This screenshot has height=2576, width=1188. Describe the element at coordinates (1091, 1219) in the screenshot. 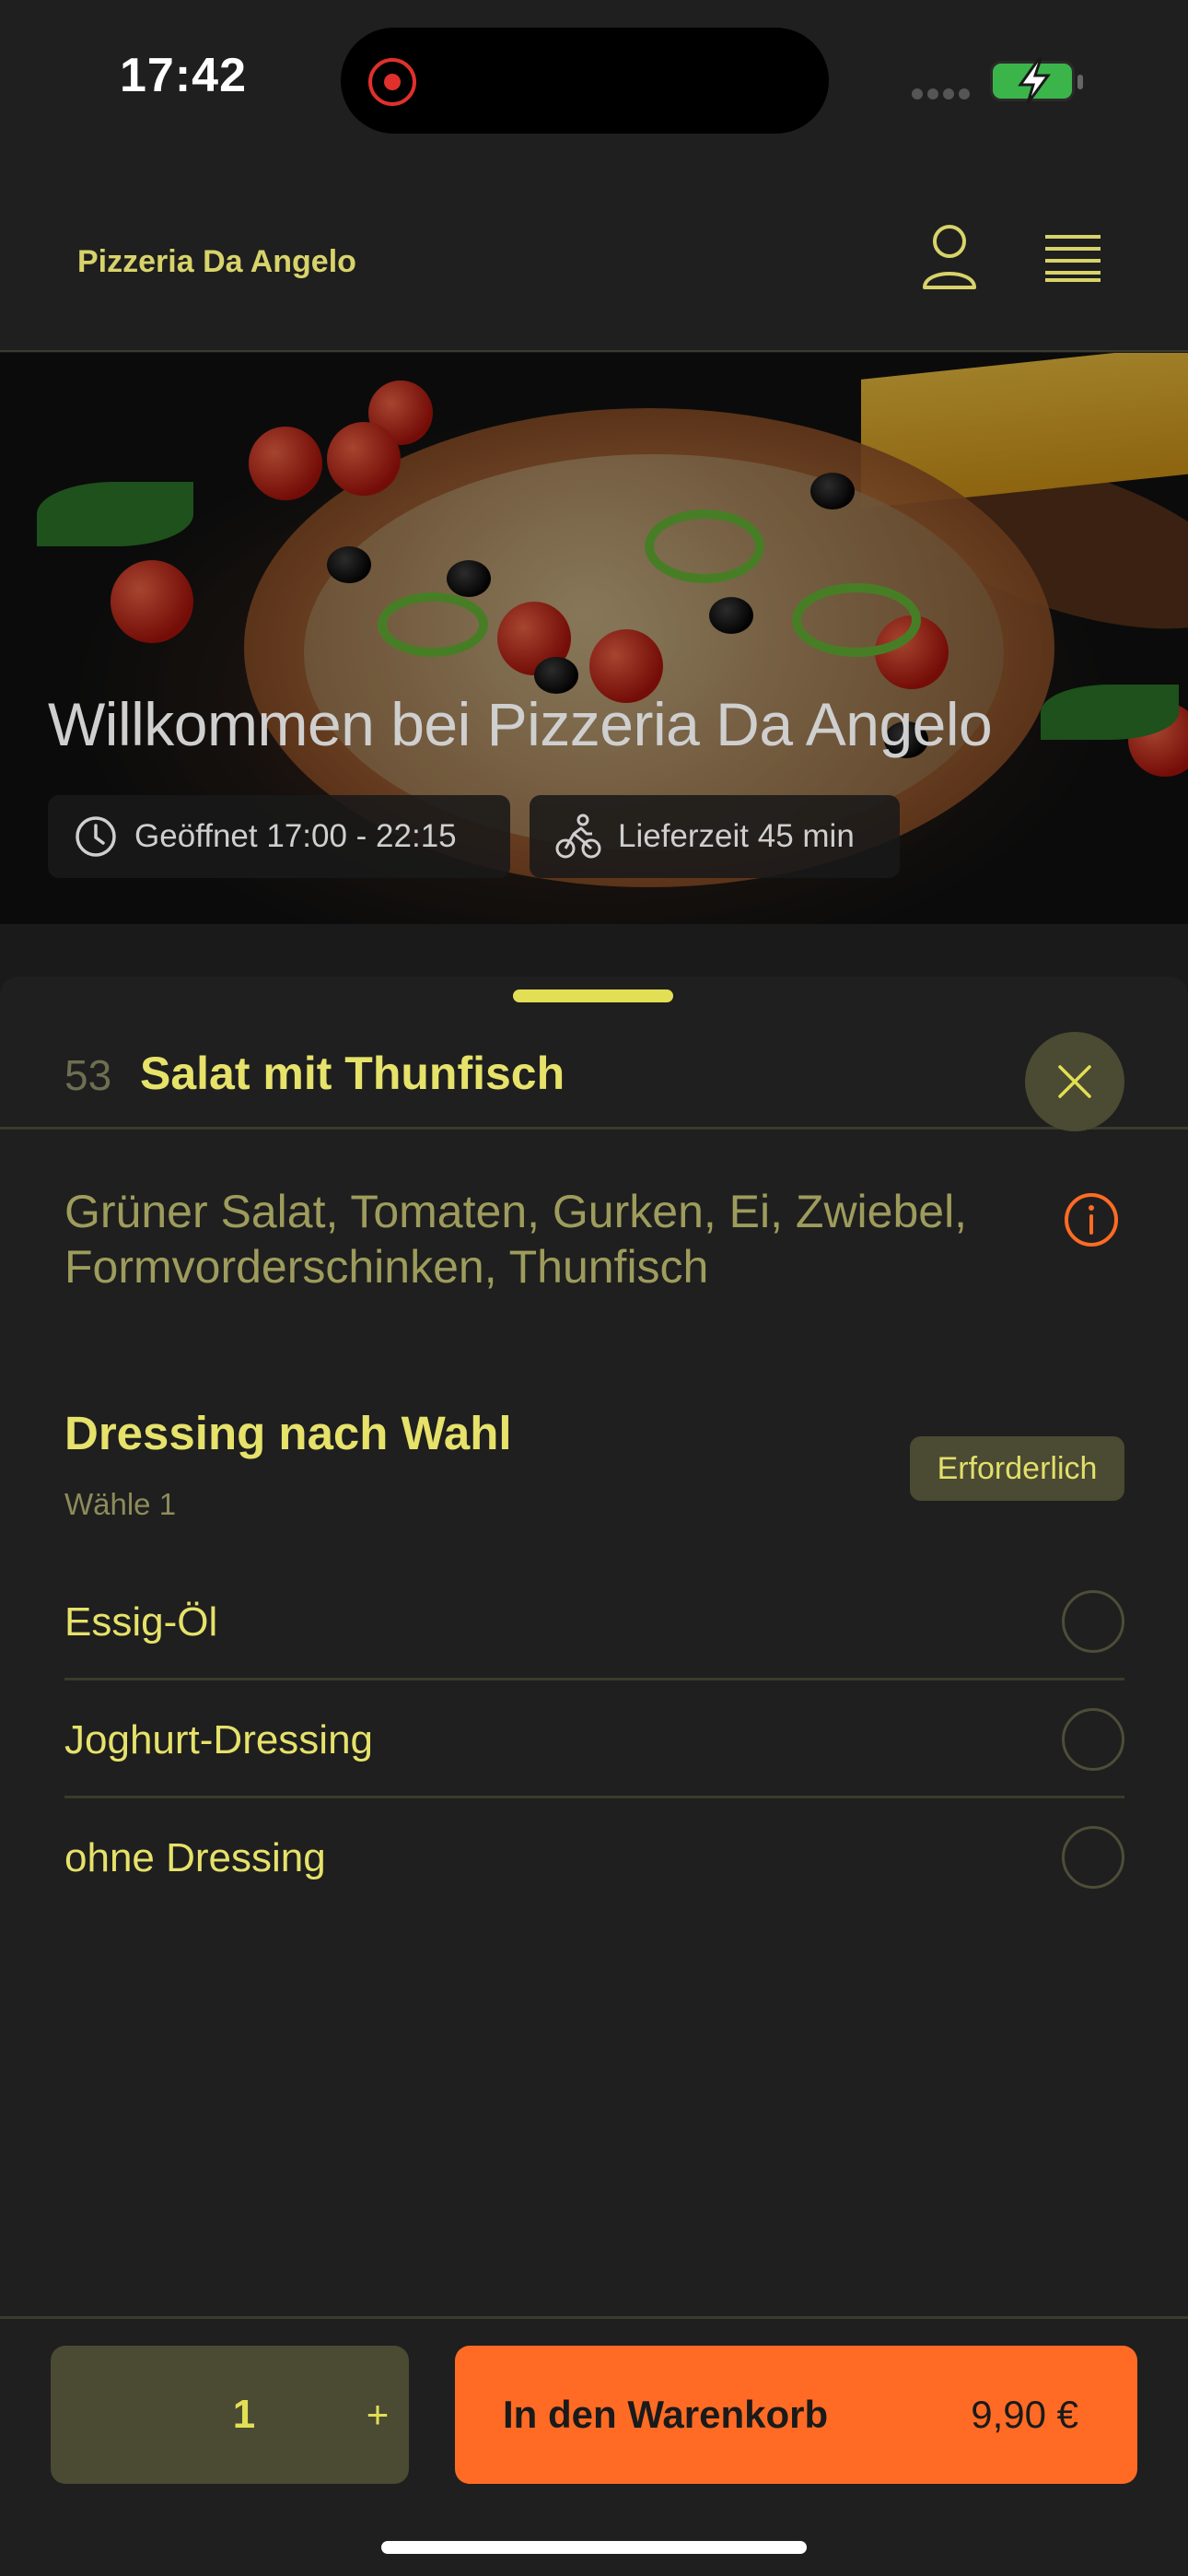

I see `info-icon` at that location.